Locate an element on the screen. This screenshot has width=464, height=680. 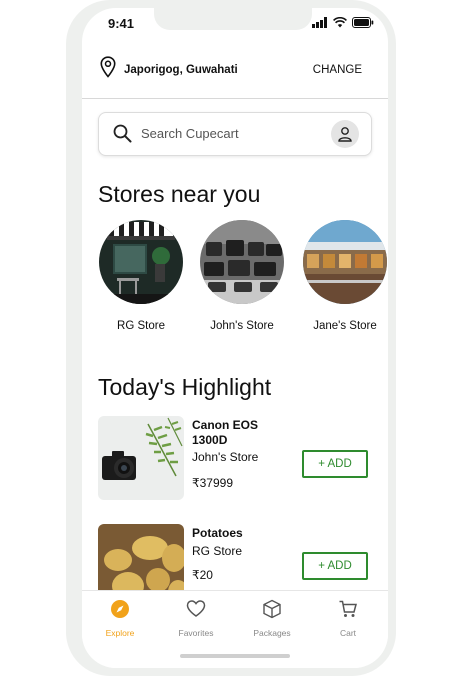
nav-label: Packages is located at coordinates (272, 633).